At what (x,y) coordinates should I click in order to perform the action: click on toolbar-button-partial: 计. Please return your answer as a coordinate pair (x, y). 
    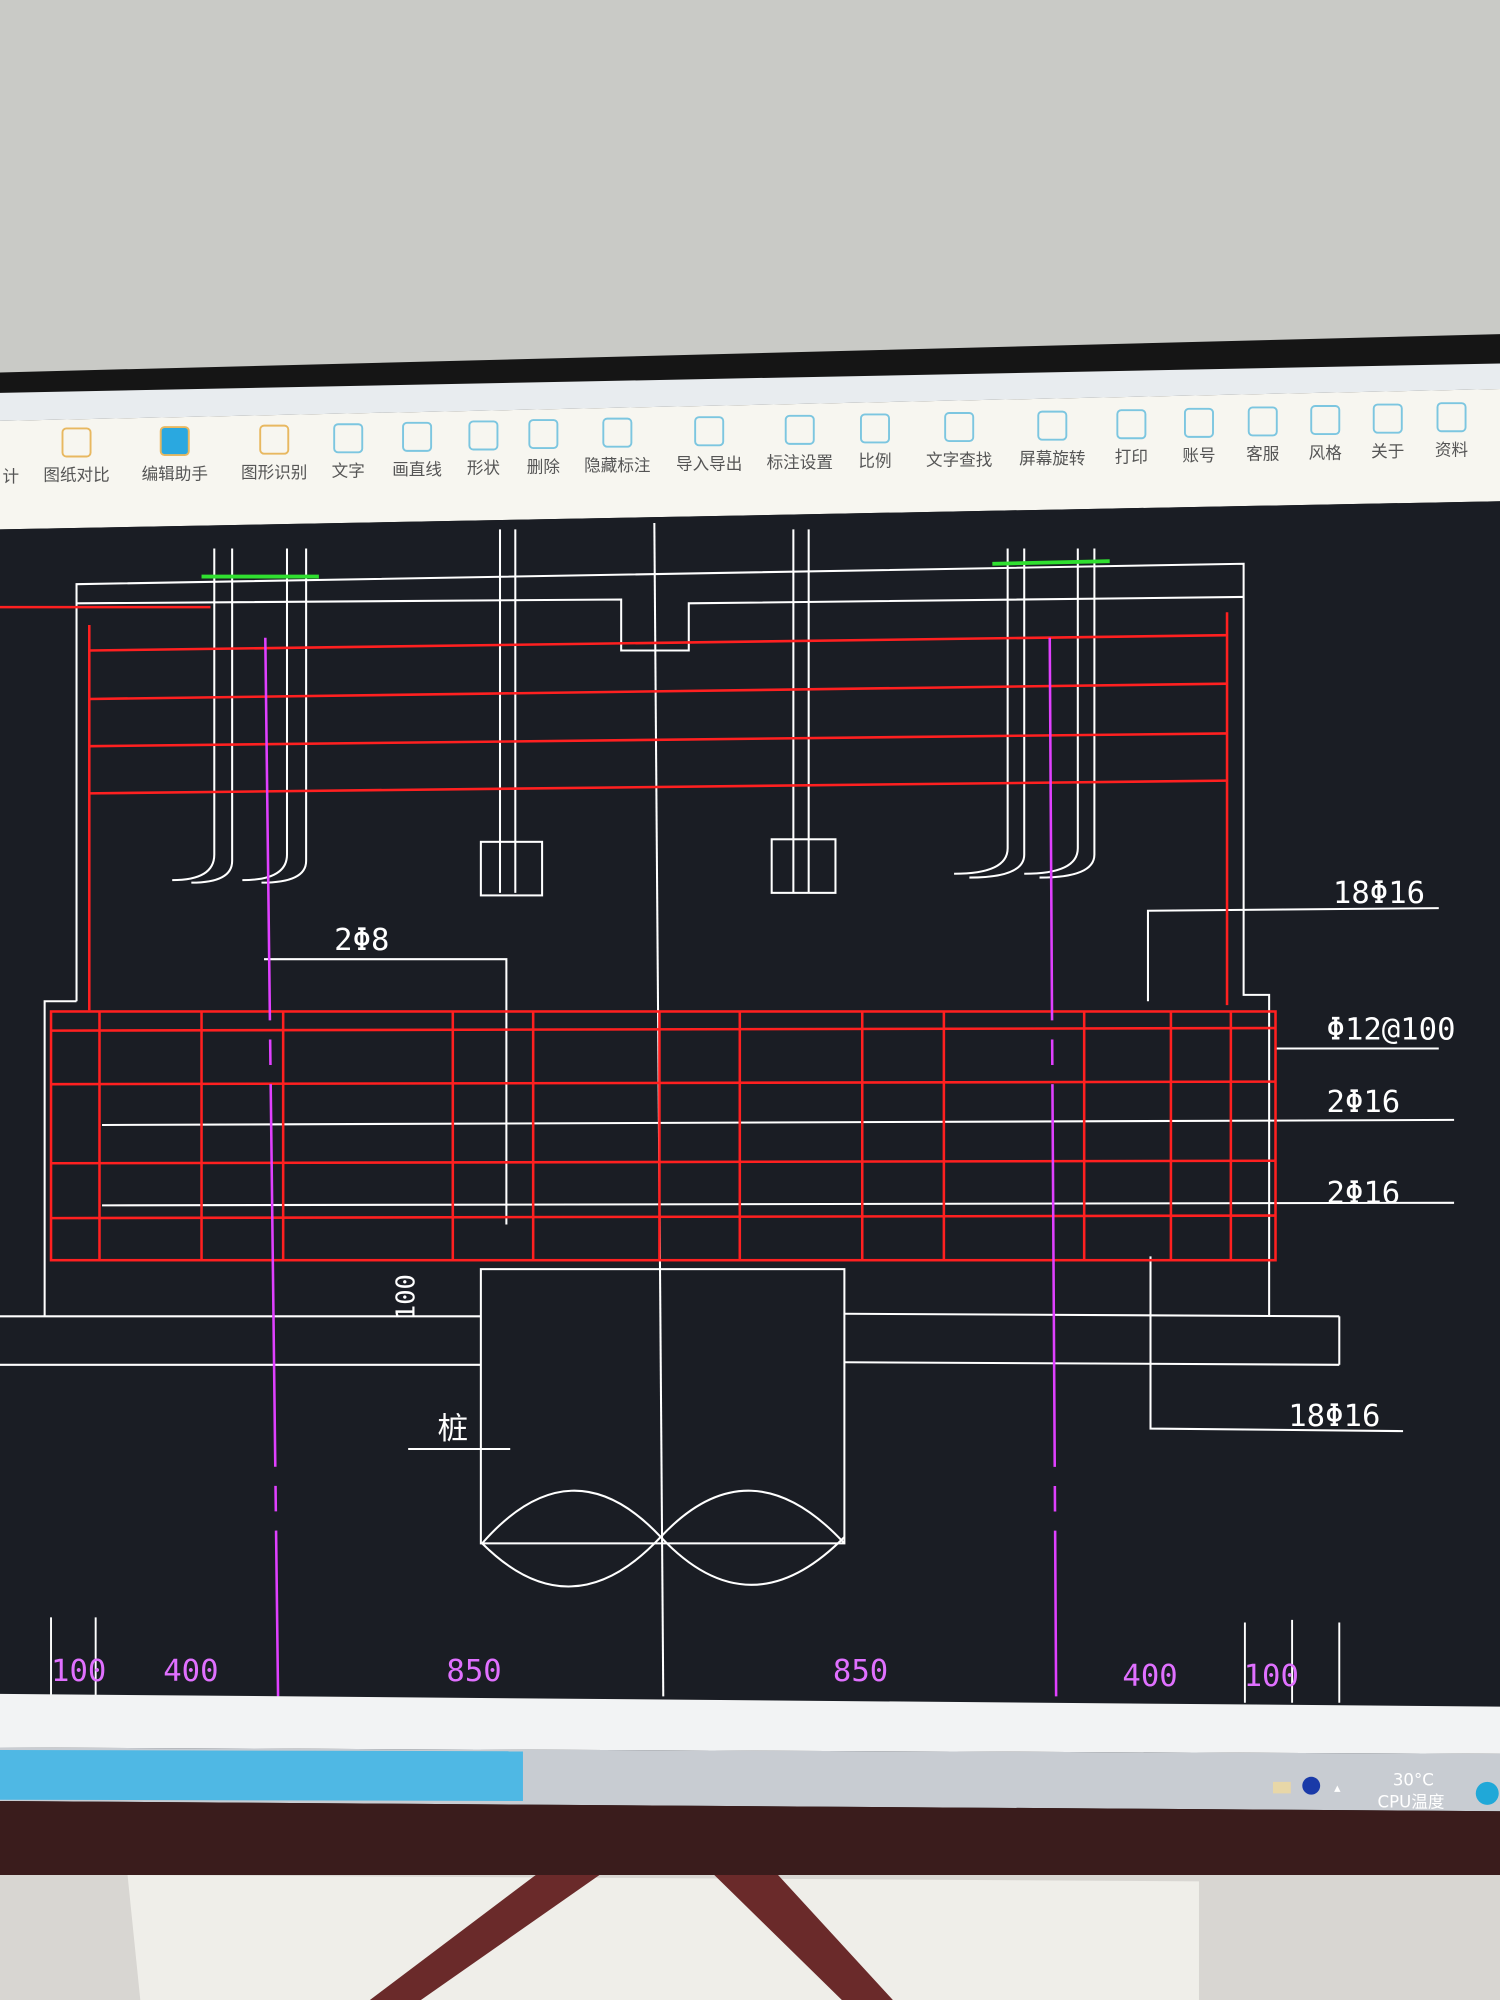
    Looking at the image, I should click on (11, 476).